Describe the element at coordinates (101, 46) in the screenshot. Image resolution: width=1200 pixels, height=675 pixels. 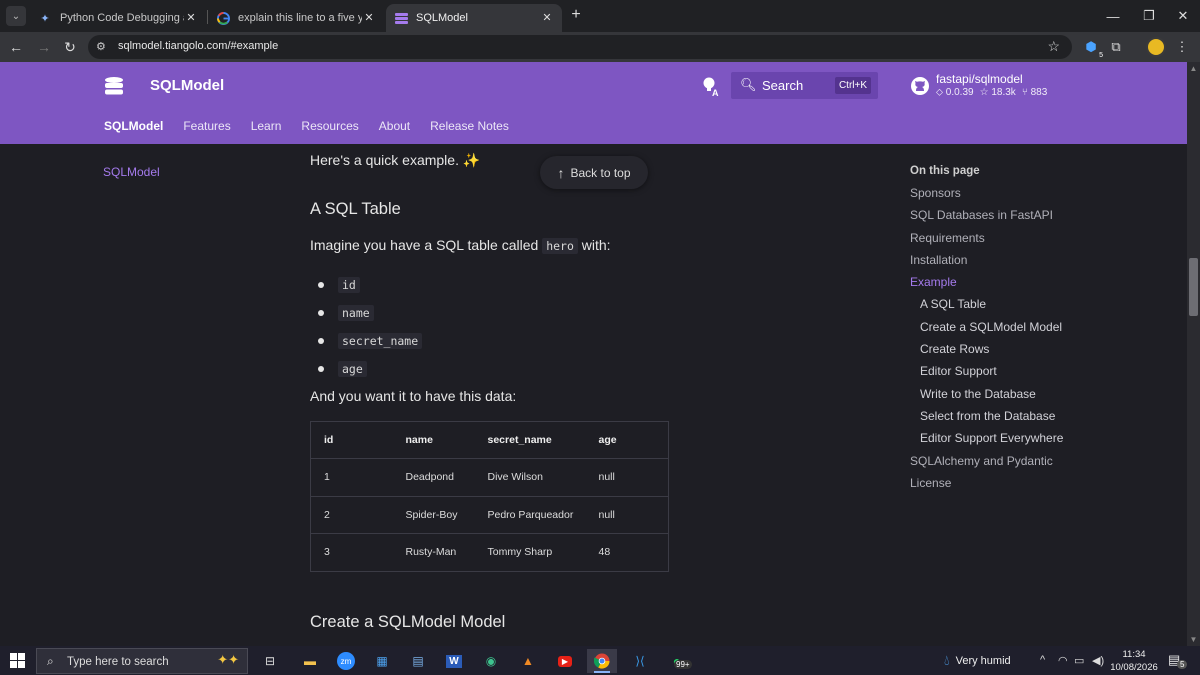
I see `site-info-icon: ⚙` at that location.